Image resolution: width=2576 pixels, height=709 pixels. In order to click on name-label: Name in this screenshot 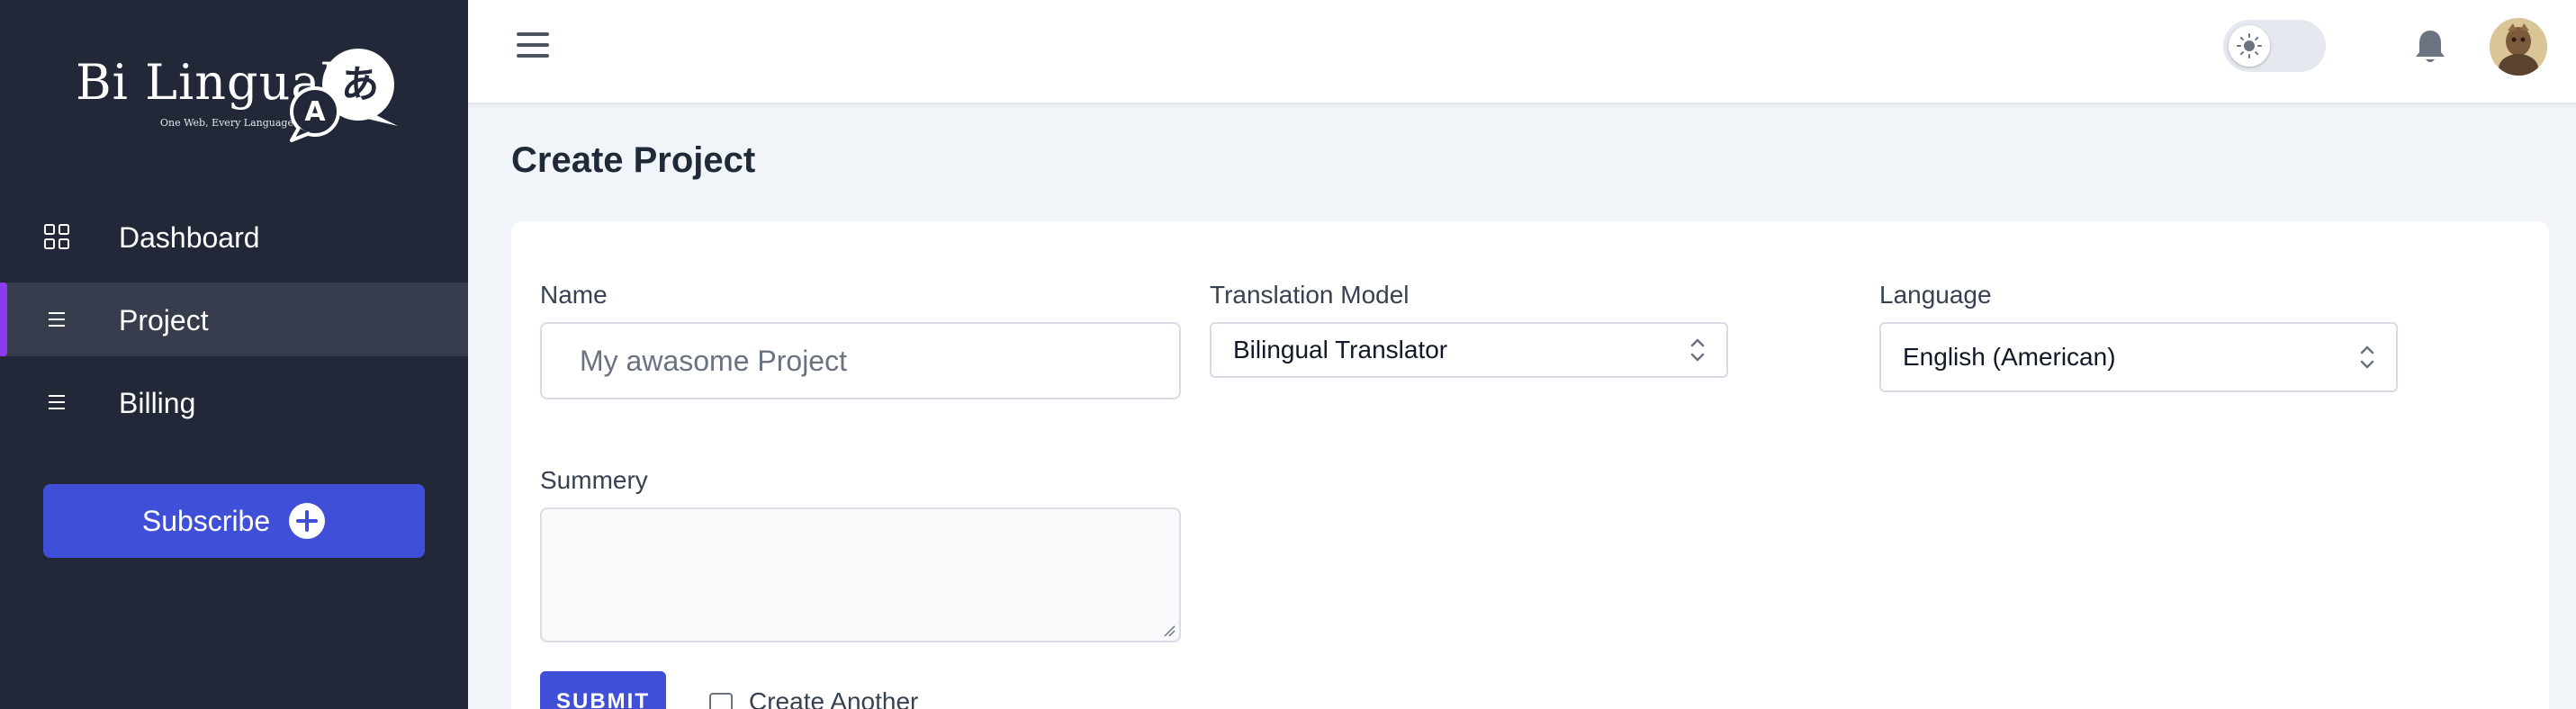, I will do `click(574, 295)`.